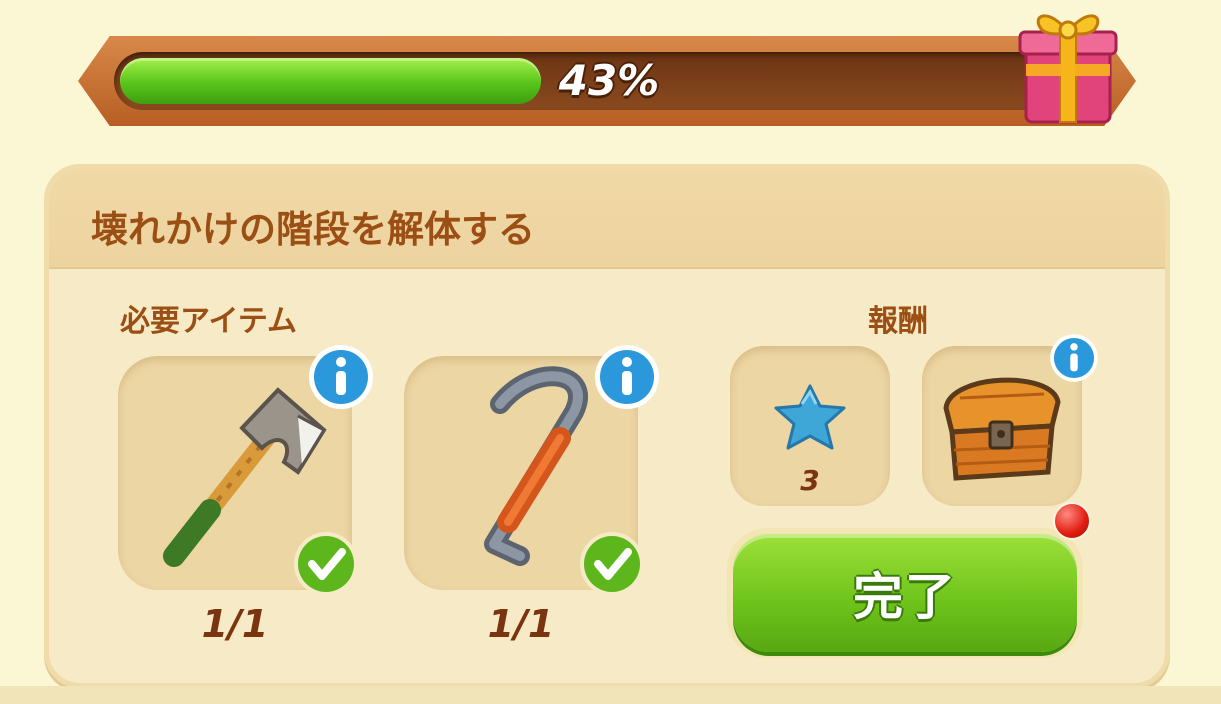  Describe the element at coordinates (1072, 521) in the screenshot. I see `notification-dot-icon` at that location.